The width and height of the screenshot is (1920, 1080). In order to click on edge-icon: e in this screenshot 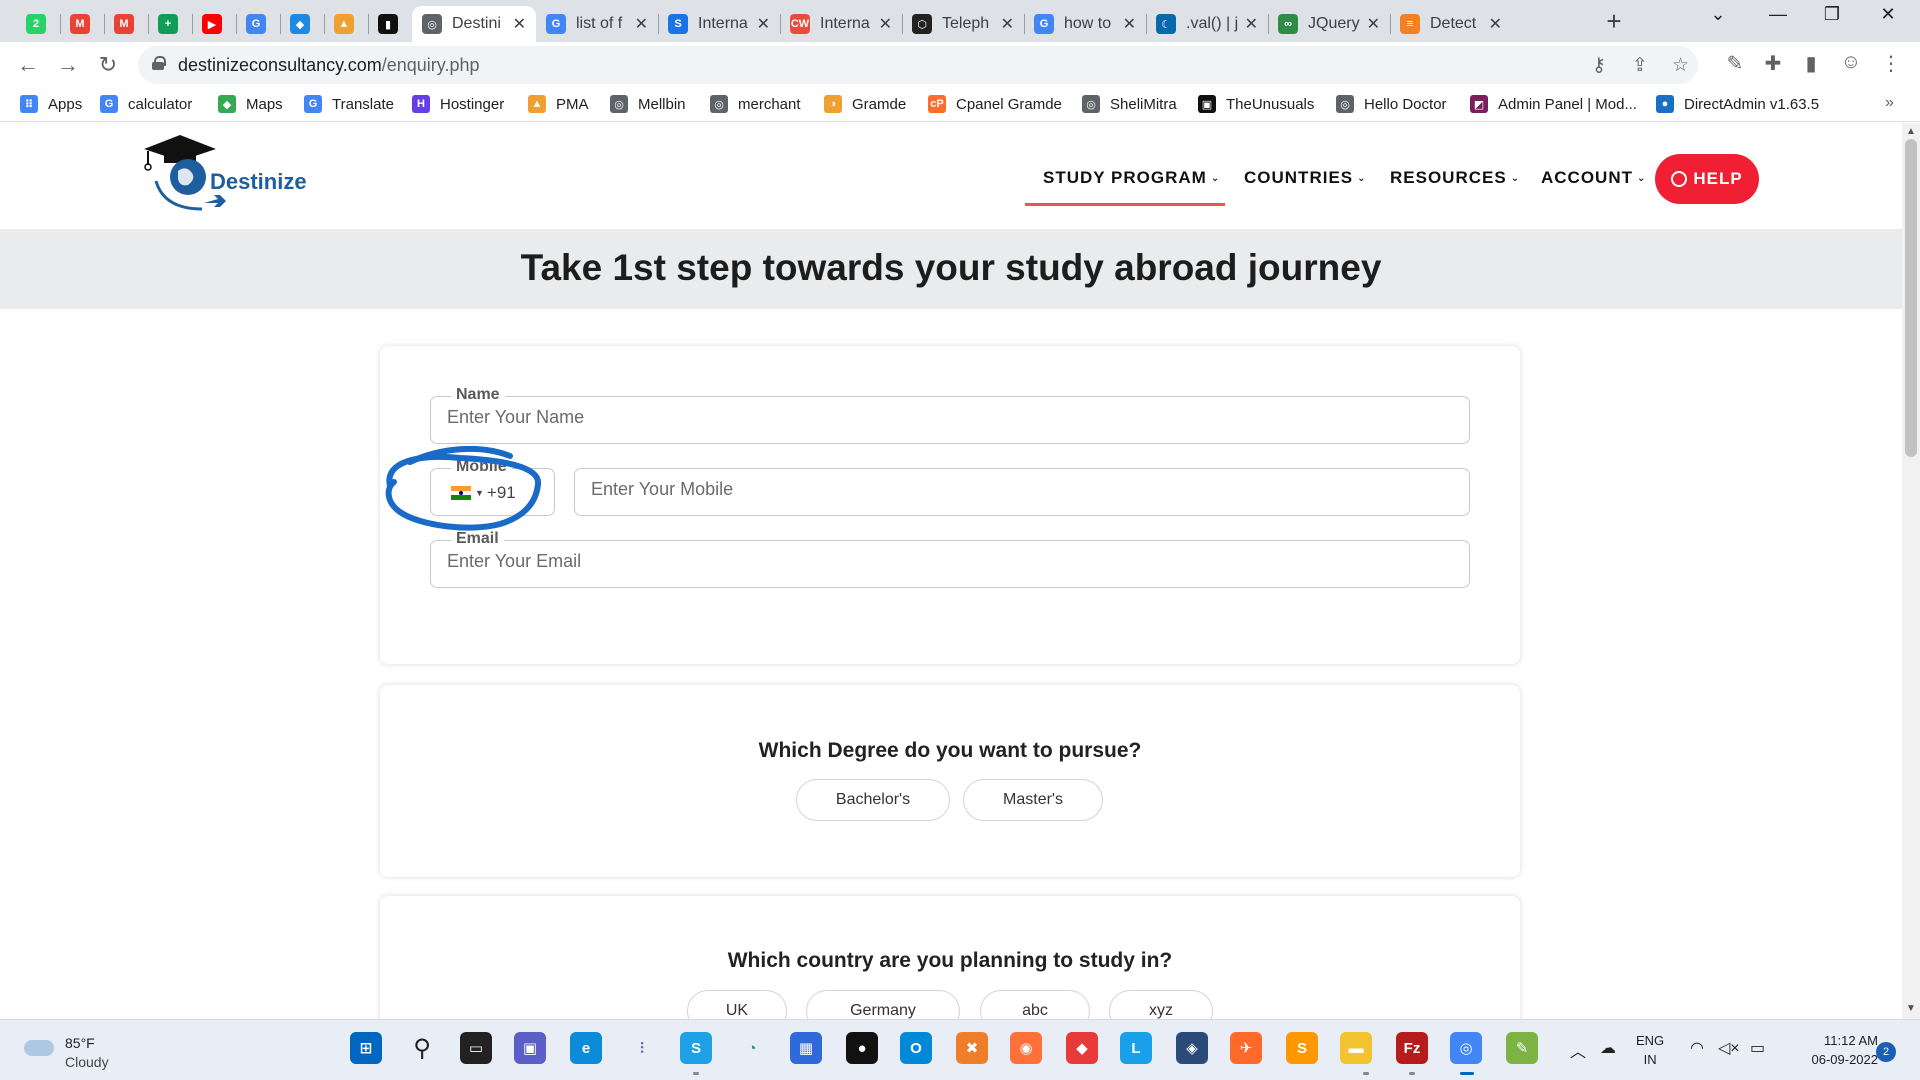, I will do `click(586, 1048)`.